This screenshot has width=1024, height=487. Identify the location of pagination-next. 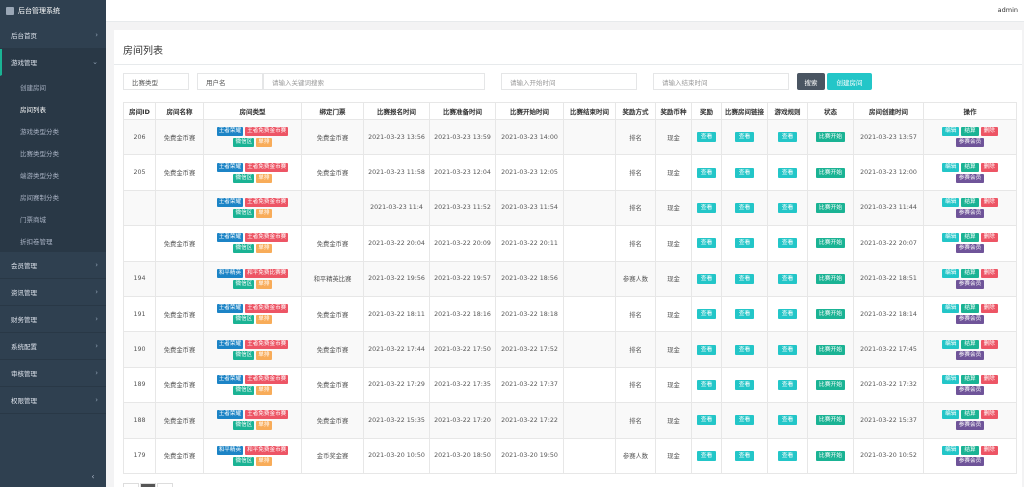
(165, 485).